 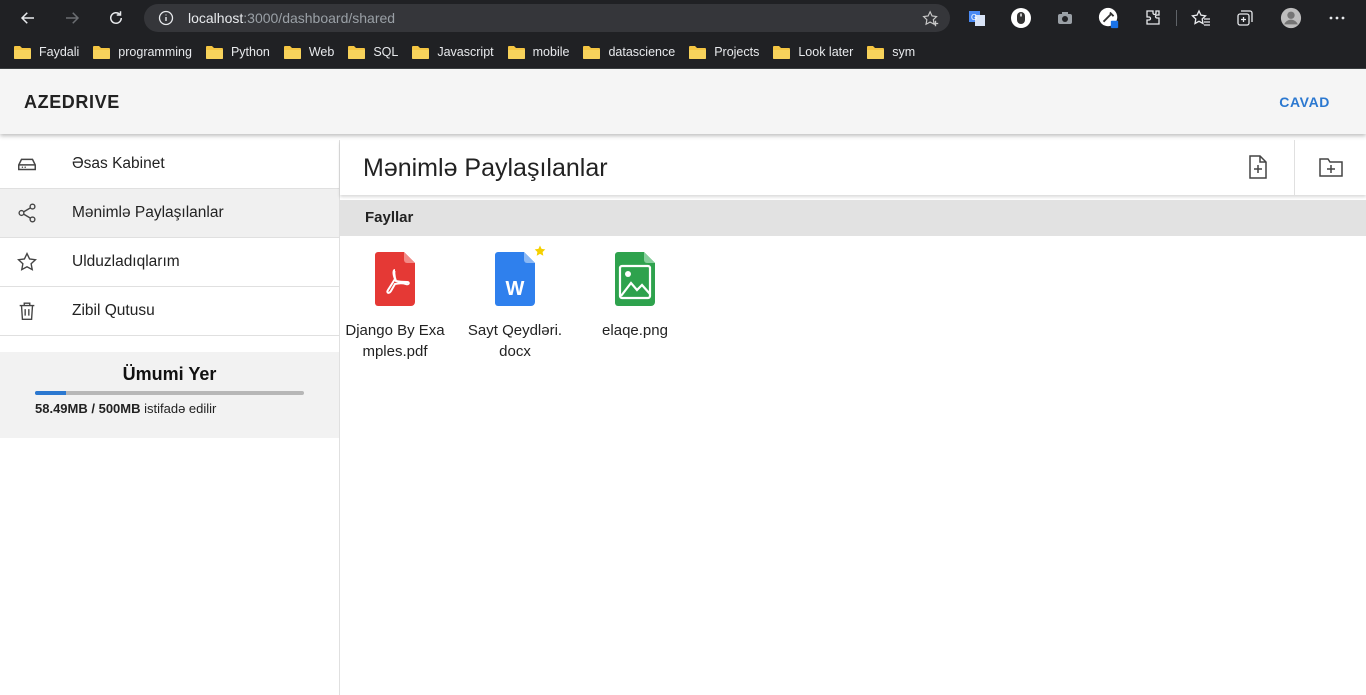 I want to click on bookmark-item: Javascript, so click(x=453, y=52).